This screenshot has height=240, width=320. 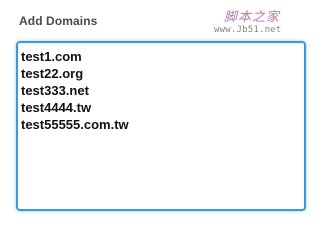 I want to click on domain-line: test4444.tw, so click(x=56, y=107).